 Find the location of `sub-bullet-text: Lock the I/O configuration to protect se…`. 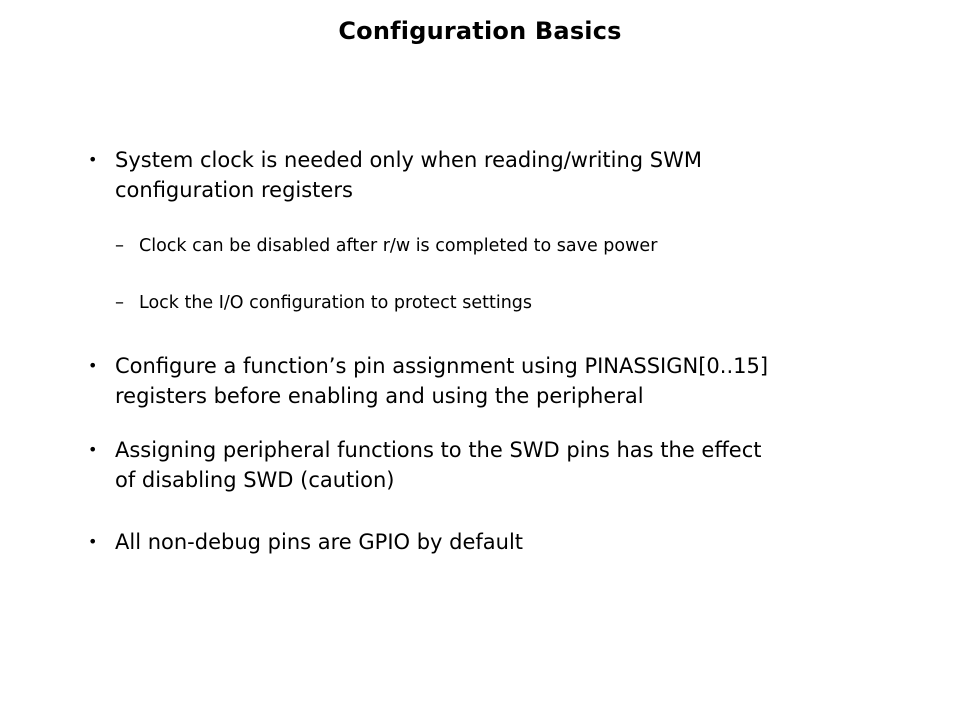

sub-bullet-text: Lock the I/O configuration to protect se… is located at coordinates (336, 303).